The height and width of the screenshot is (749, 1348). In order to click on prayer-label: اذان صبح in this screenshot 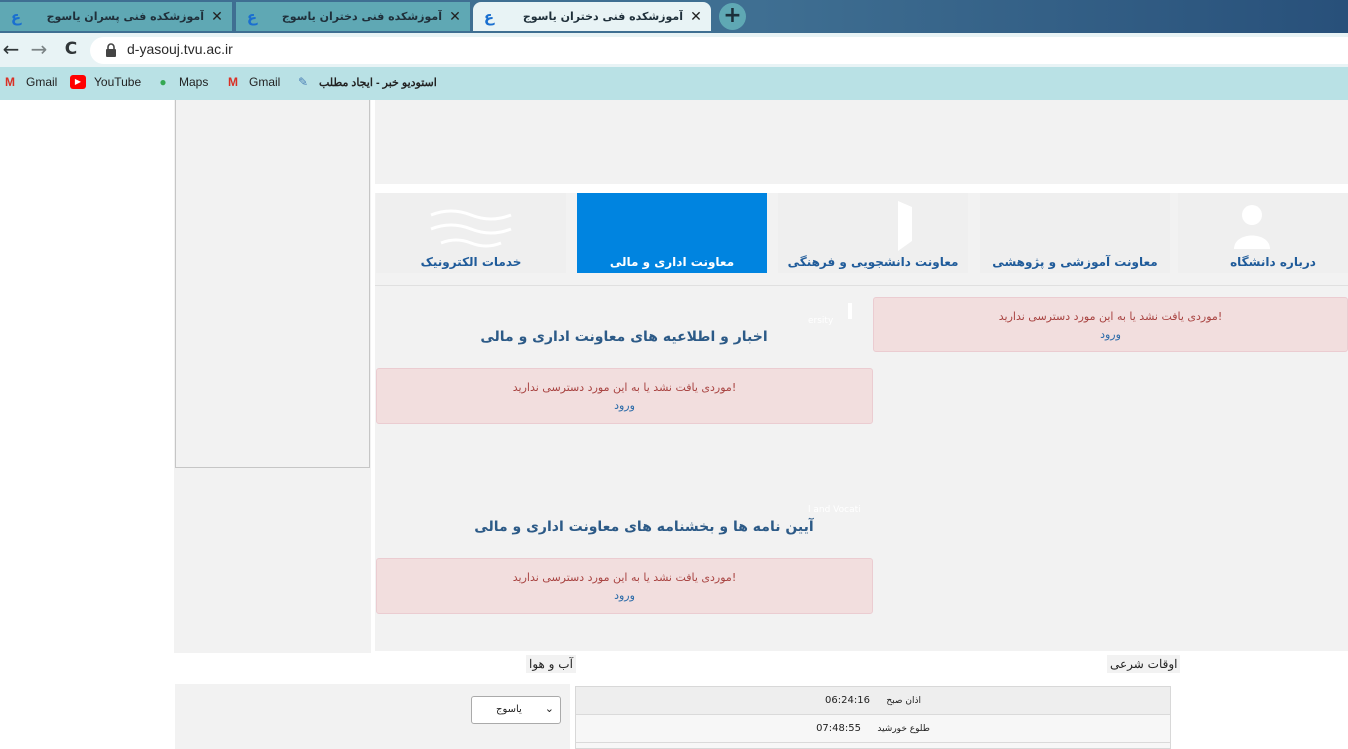, I will do `click(903, 701)`.